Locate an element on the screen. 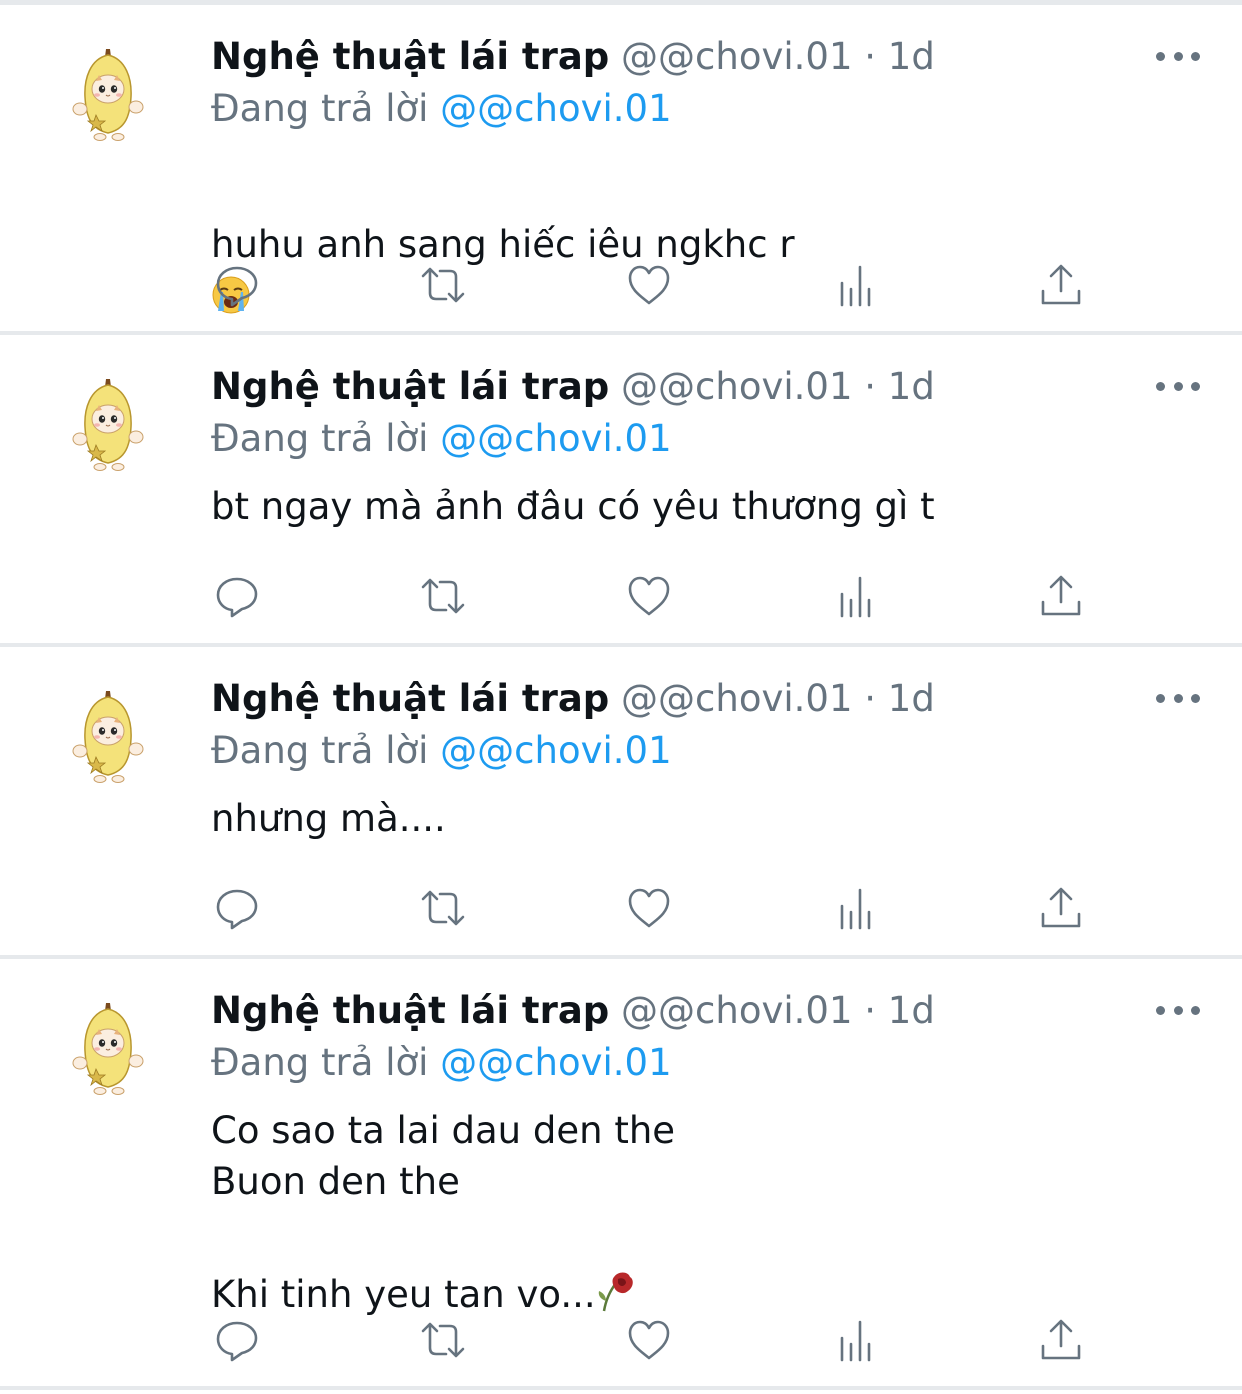  tweet-text-line-1: Co sao ta lai dau den the is located at coordinates (443, 1130).